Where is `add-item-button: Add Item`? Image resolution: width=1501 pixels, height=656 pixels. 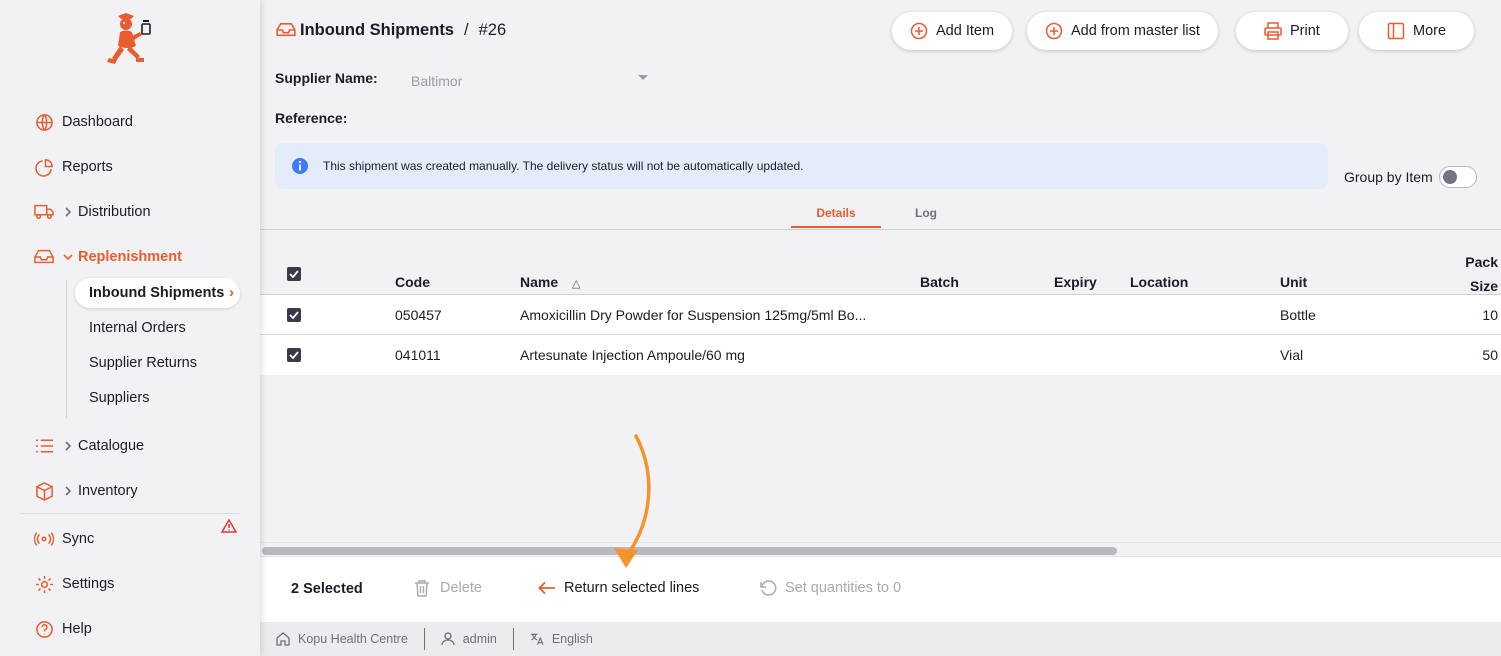
add-item-button: Add Item is located at coordinates (952, 31).